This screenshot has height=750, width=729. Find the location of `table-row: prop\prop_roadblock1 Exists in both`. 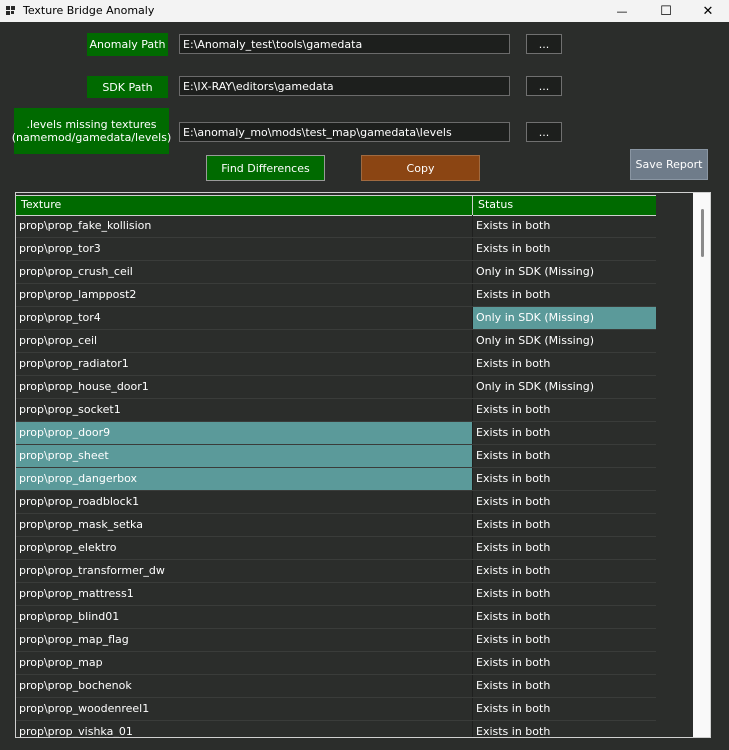

table-row: prop\prop_roadblock1 Exists in both is located at coordinates (336, 502).